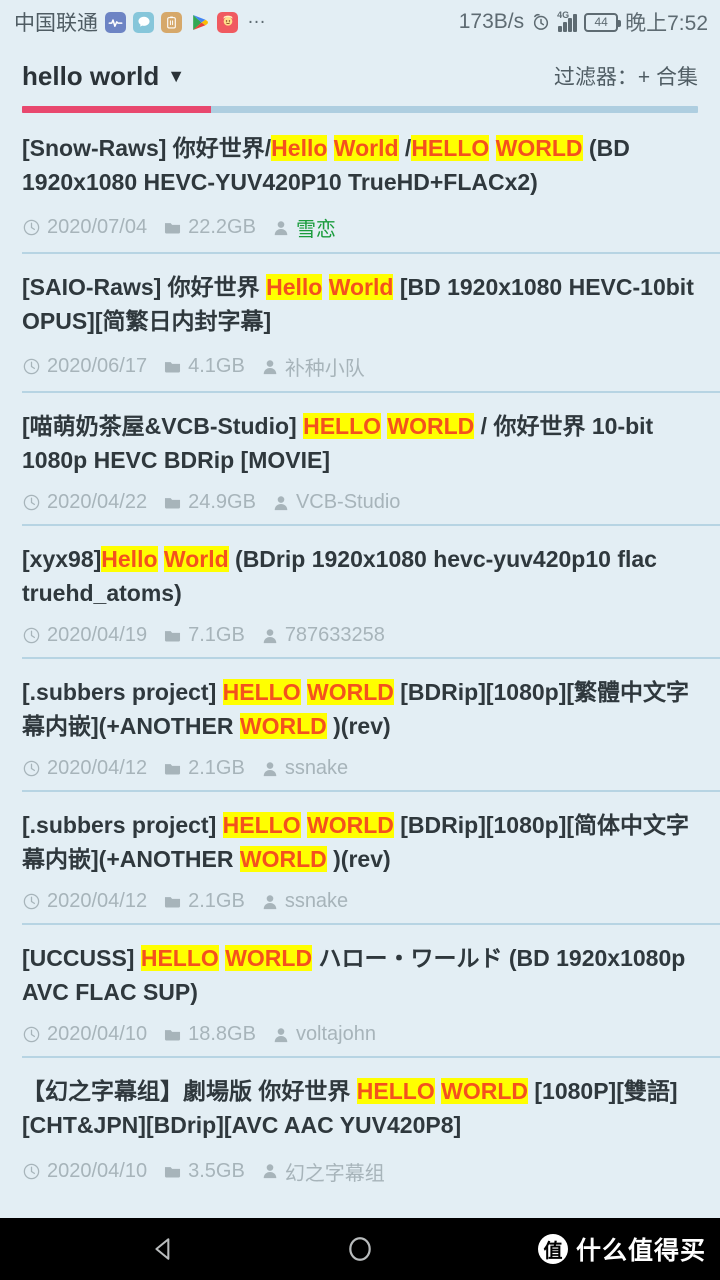 The width and height of the screenshot is (720, 1280). What do you see at coordinates (117, 109) in the screenshot?
I see `loading-progress-fill` at bounding box center [117, 109].